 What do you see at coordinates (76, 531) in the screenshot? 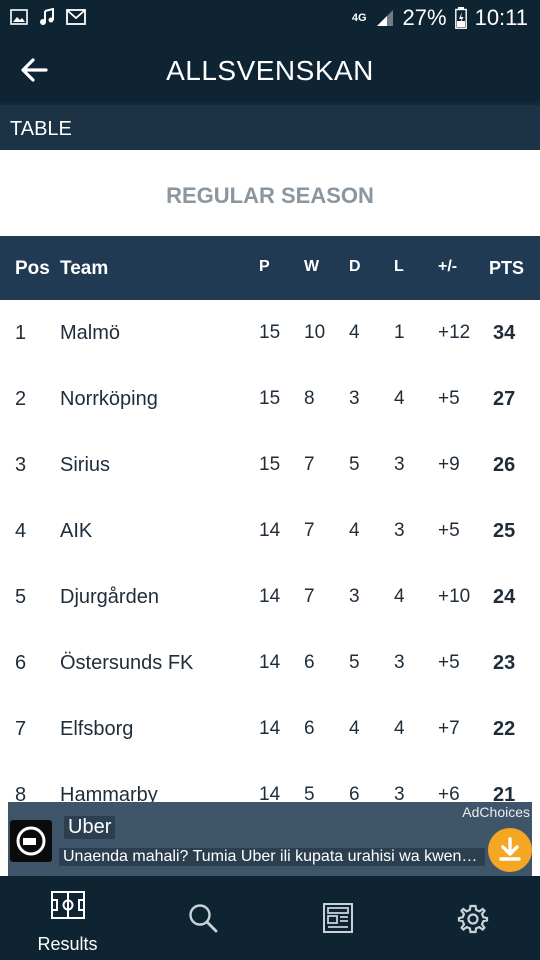
I see `team-name: AIK` at bounding box center [76, 531].